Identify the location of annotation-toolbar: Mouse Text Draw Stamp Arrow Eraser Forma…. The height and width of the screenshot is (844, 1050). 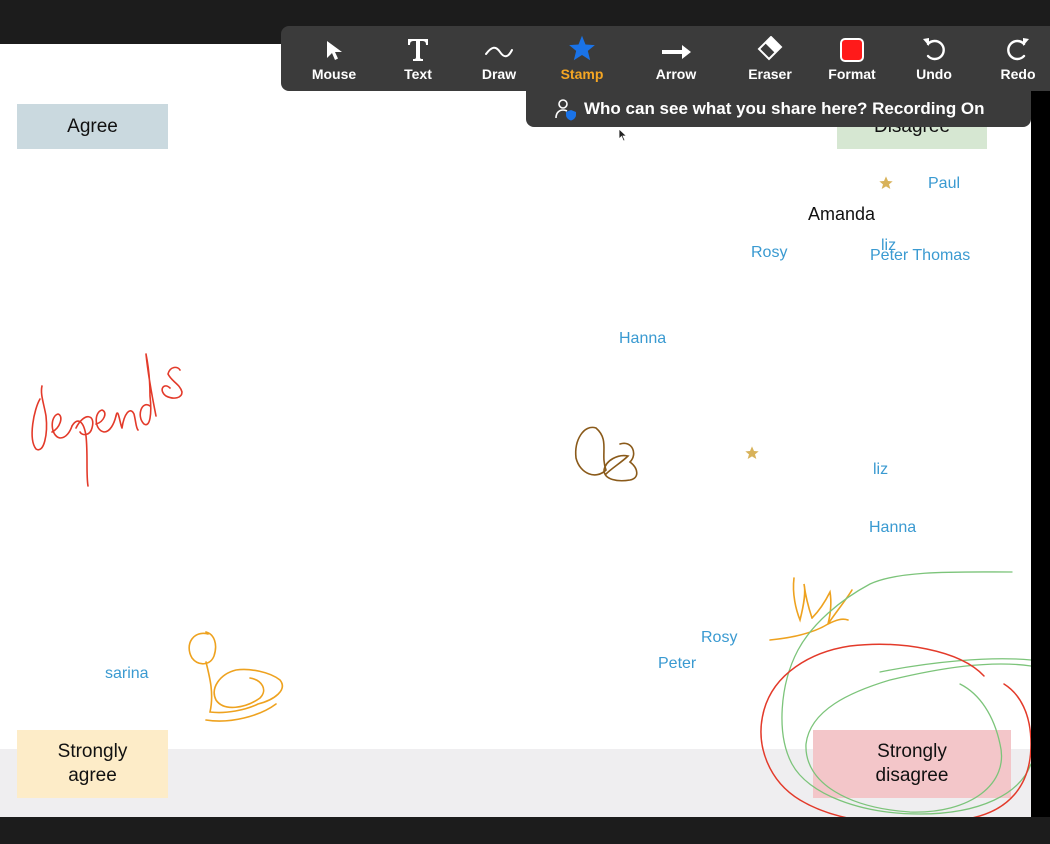
(665, 58).